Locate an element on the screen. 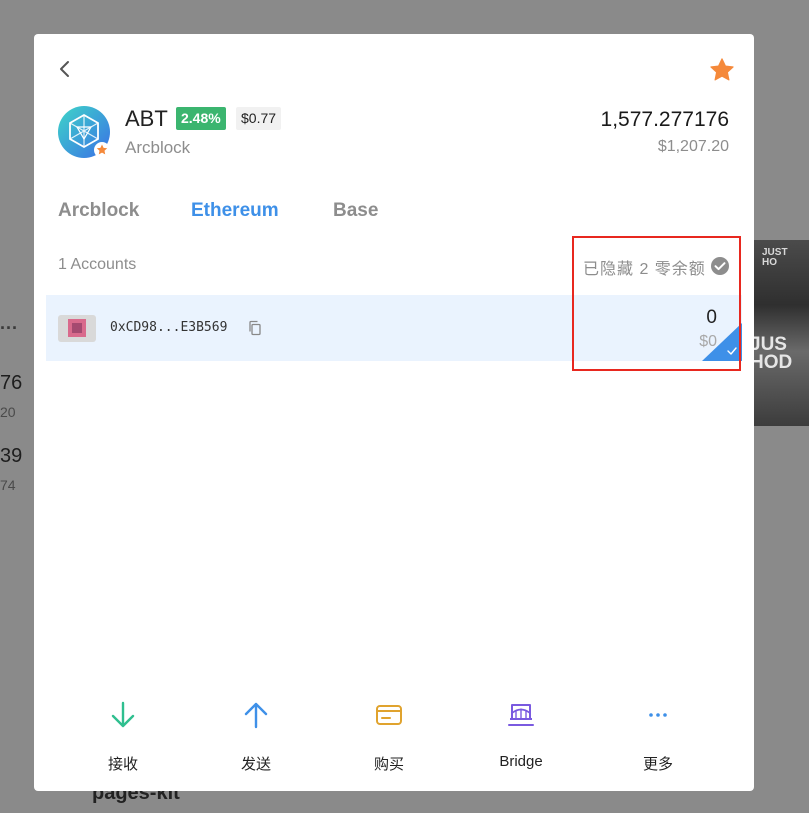 The height and width of the screenshot is (813, 809). token-balance: 1,577.277176 is located at coordinates (664, 119).